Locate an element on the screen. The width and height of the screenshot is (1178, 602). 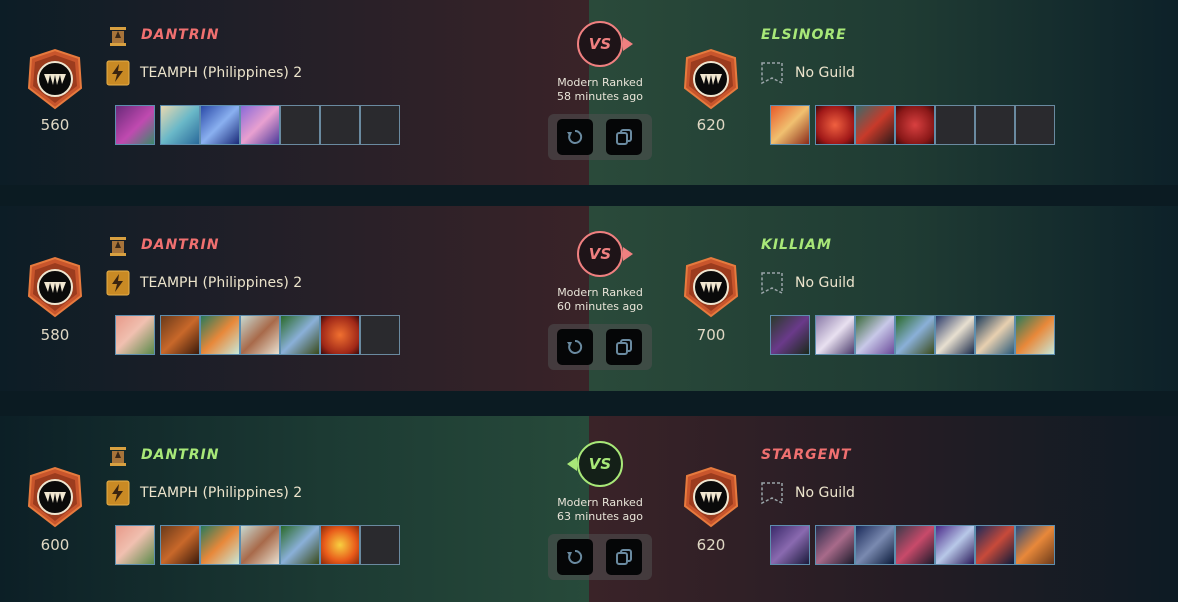
battle-time: 58 minutes ago is located at coordinates (600, 96).